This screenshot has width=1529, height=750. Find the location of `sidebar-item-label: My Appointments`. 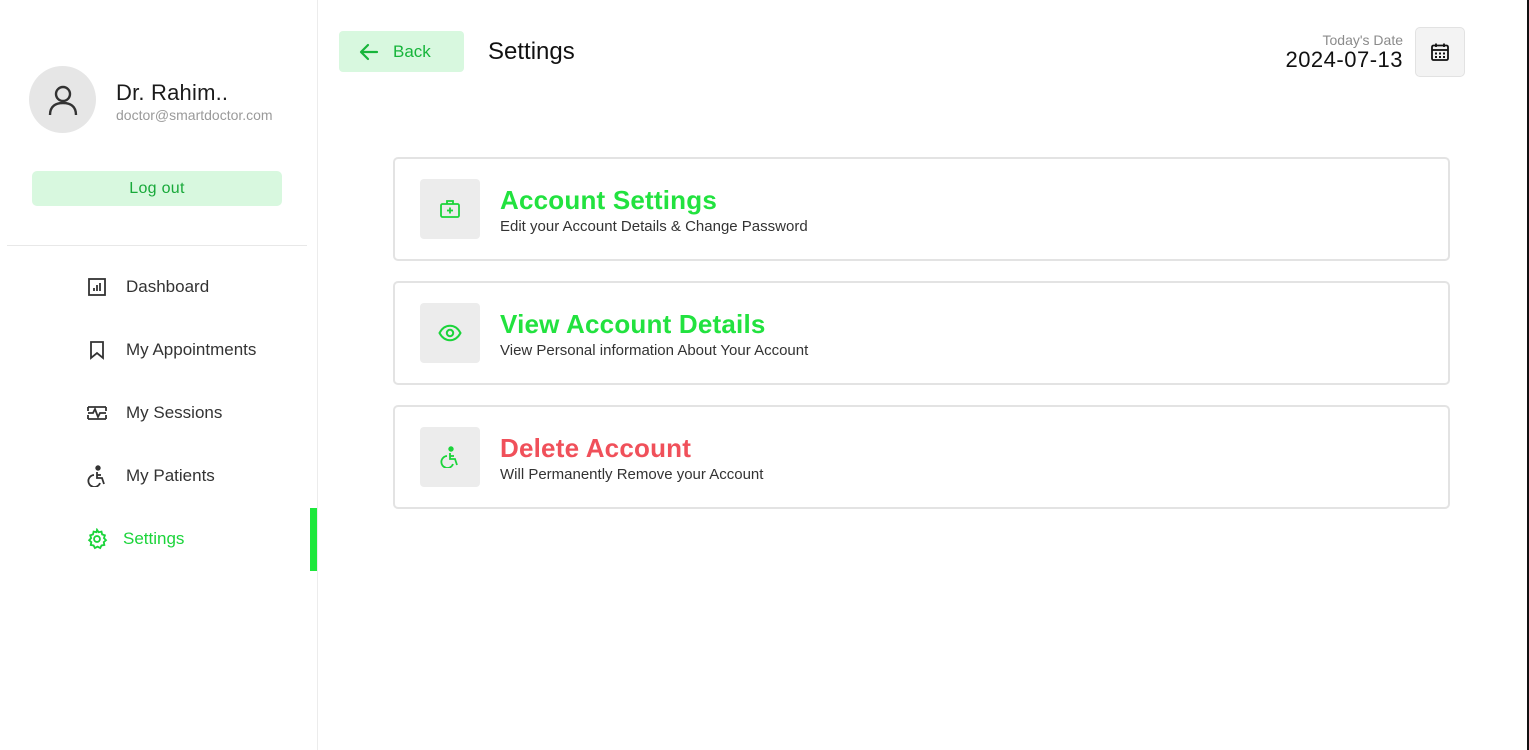

sidebar-item-label: My Appointments is located at coordinates (191, 349).